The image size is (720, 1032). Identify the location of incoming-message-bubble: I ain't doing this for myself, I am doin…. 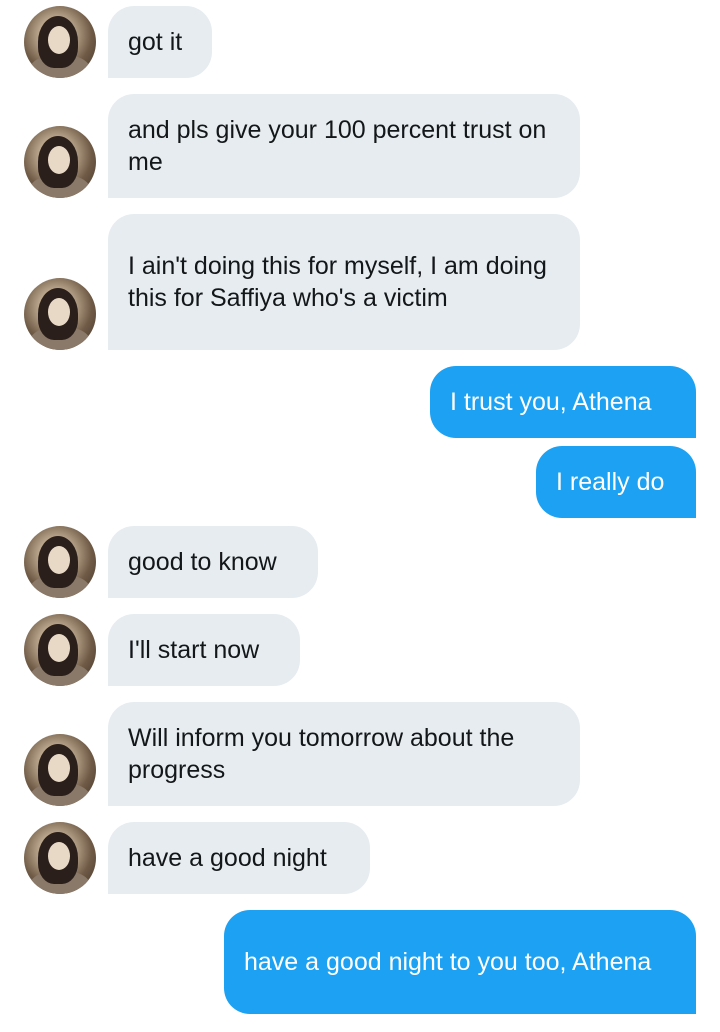
(344, 282).